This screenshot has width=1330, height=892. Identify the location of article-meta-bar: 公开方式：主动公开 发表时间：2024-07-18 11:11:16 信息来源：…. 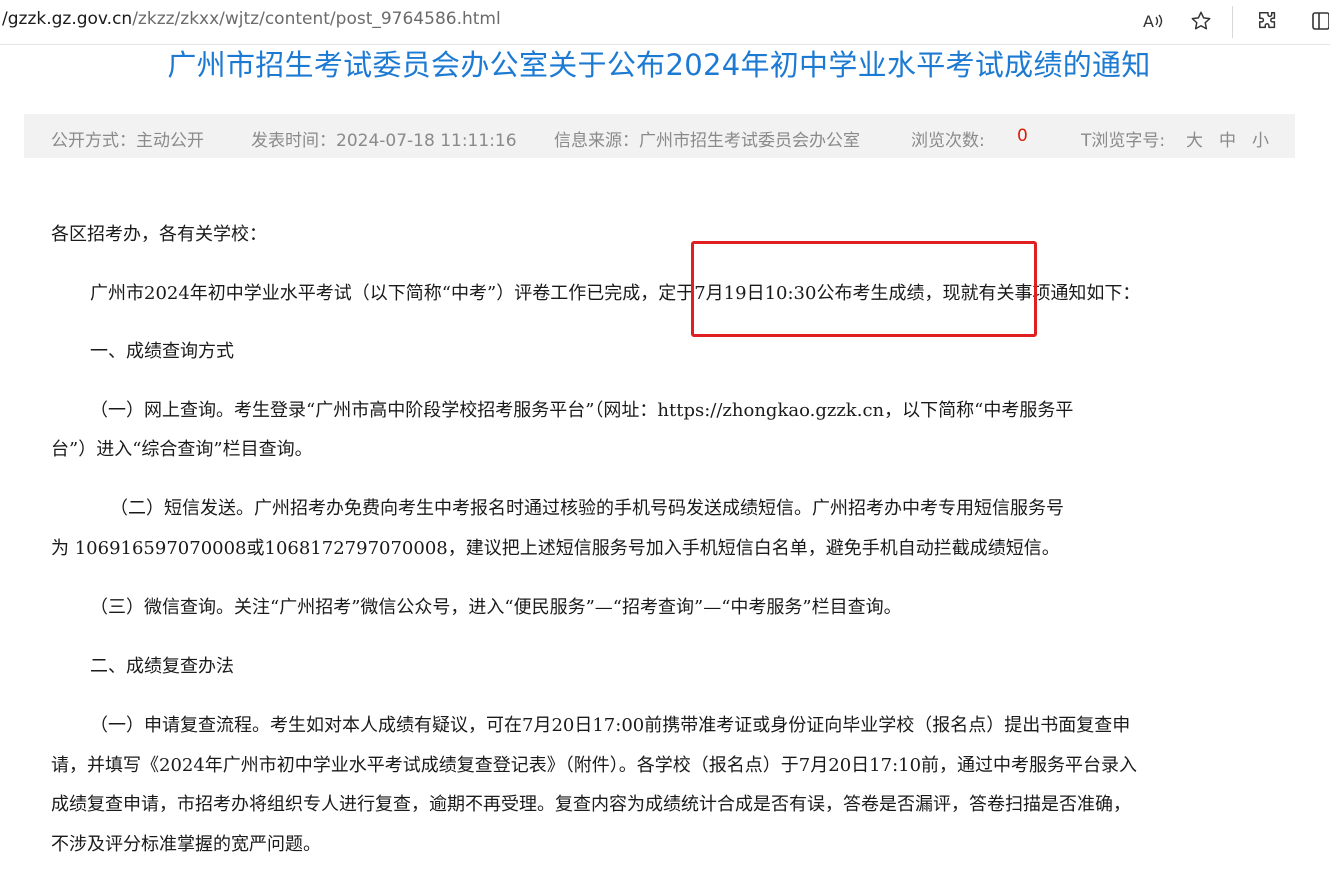
(659, 136).